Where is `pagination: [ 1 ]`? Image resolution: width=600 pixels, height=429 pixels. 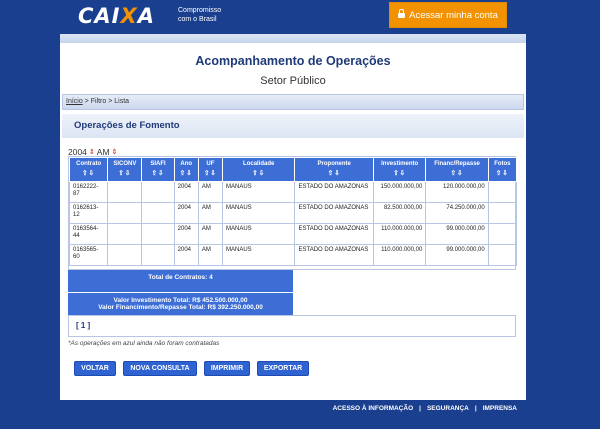
pagination: [ 1 ] is located at coordinates (292, 326).